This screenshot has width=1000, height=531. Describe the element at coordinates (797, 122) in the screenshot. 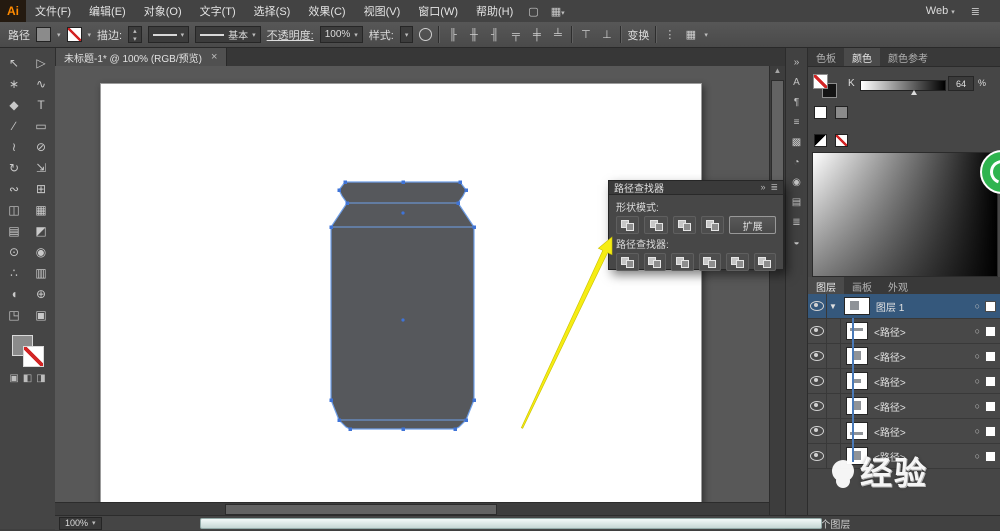

I see `stroke-panel-icon: ≡` at that location.